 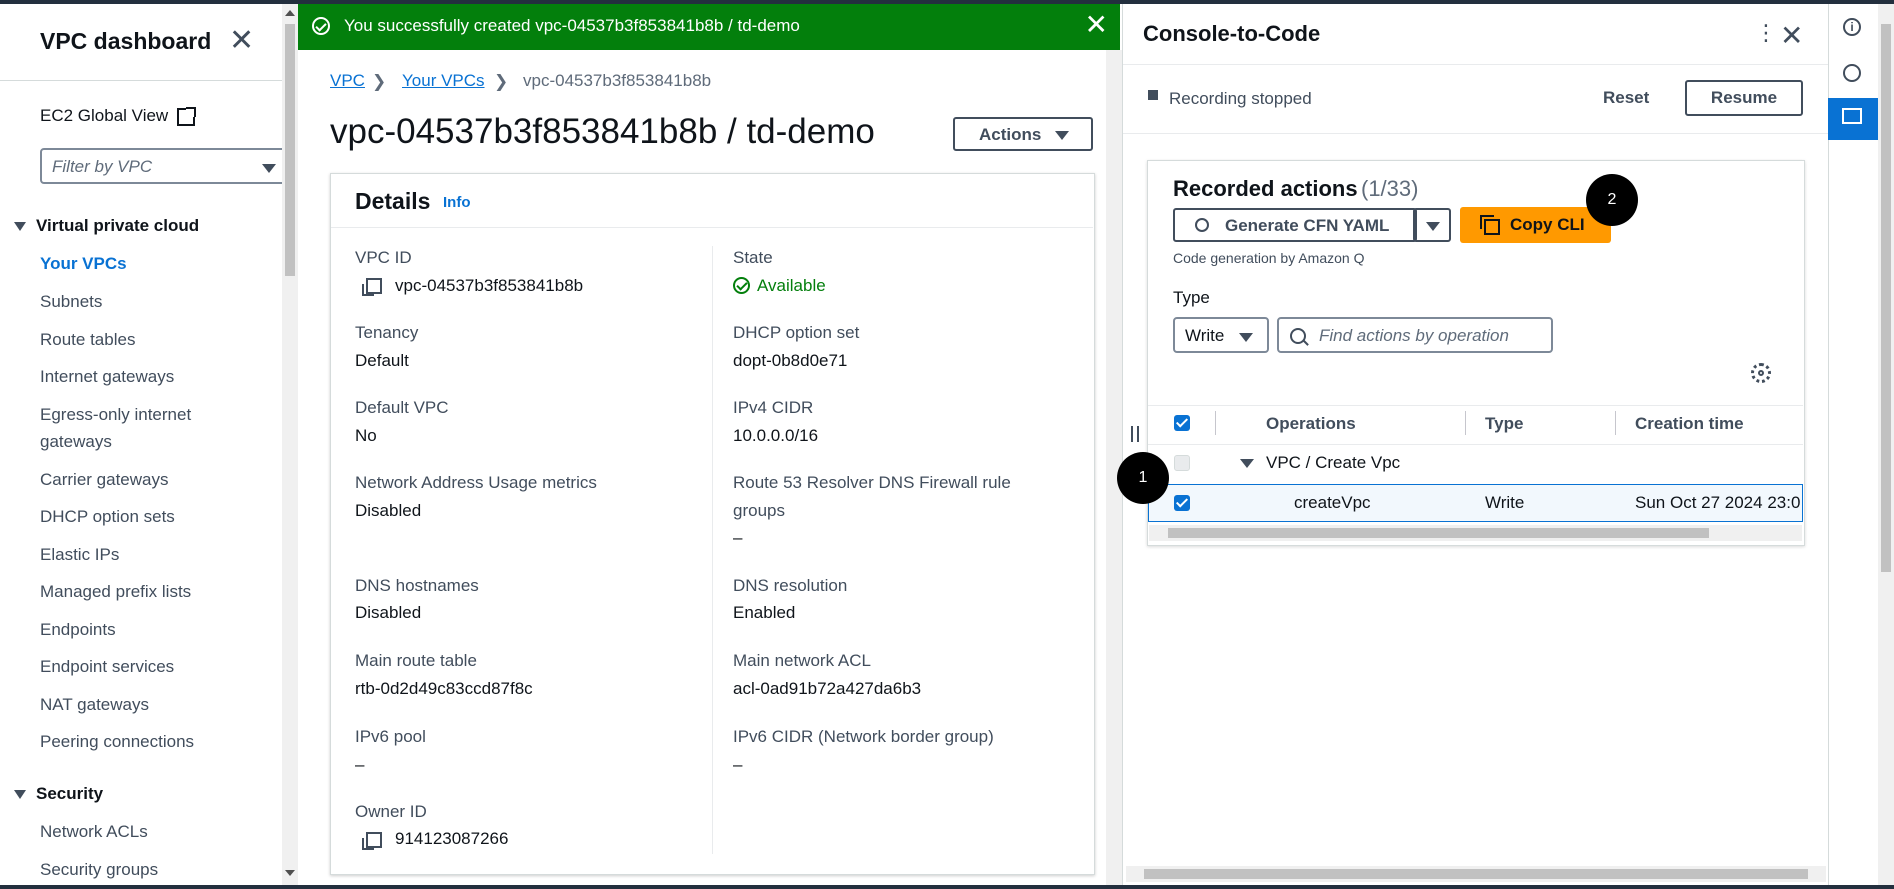 What do you see at coordinates (791, 285) in the screenshot?
I see `state-value: Available` at bounding box center [791, 285].